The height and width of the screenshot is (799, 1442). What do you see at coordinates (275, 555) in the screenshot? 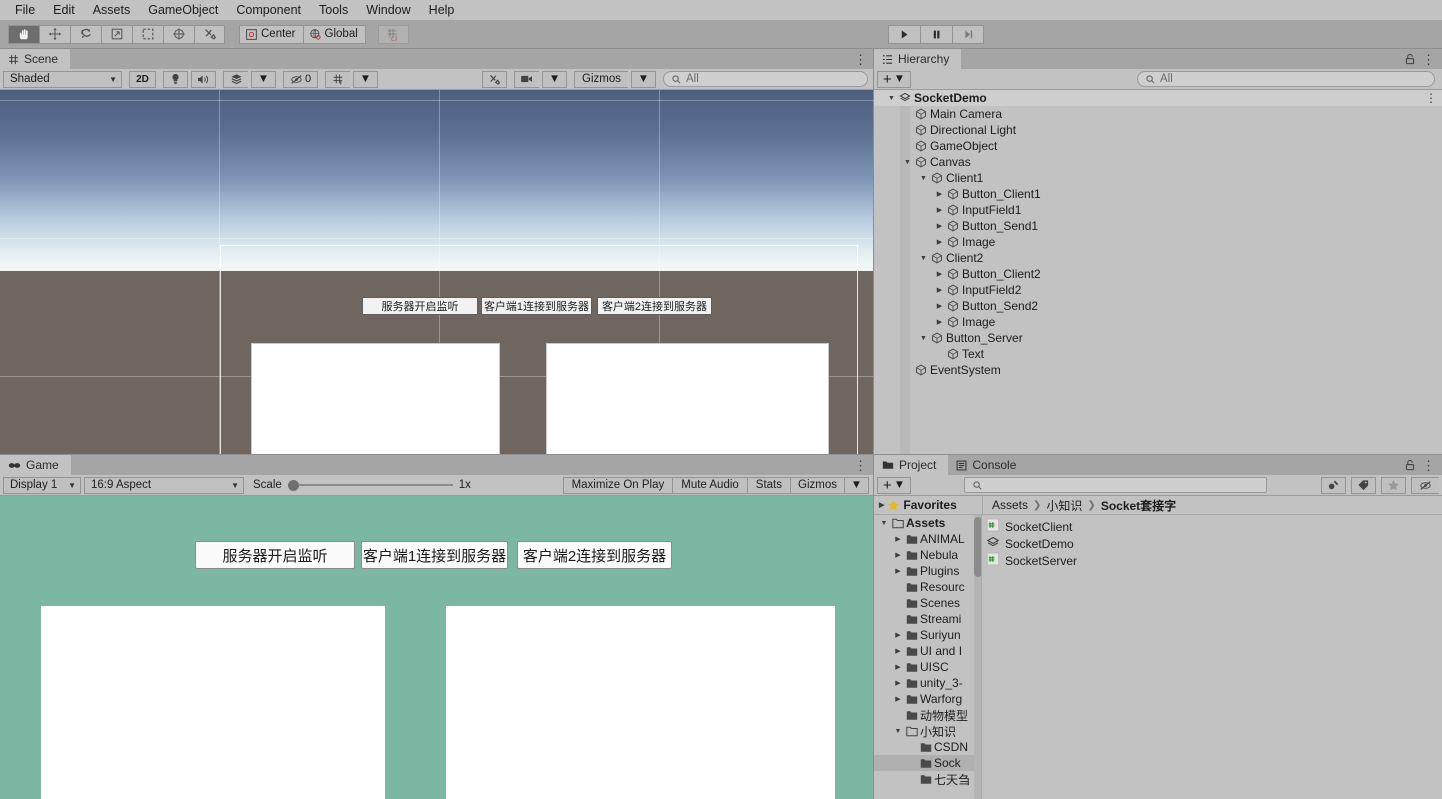
I see `game-button-server: 服务器开启监听` at bounding box center [275, 555].